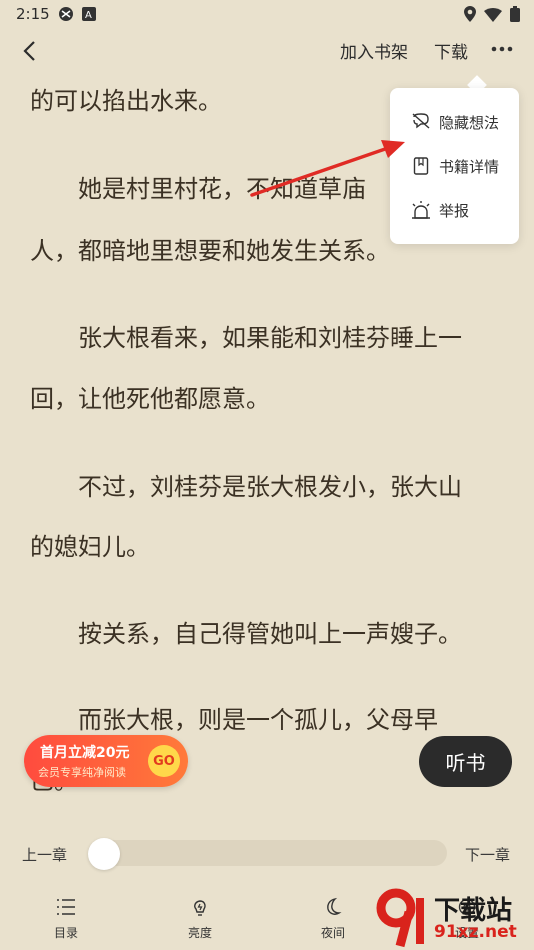 Image resolution: width=534 pixels, height=950 pixels. What do you see at coordinates (65, 933) in the screenshot?
I see `toc-label: 目录` at bounding box center [65, 933].